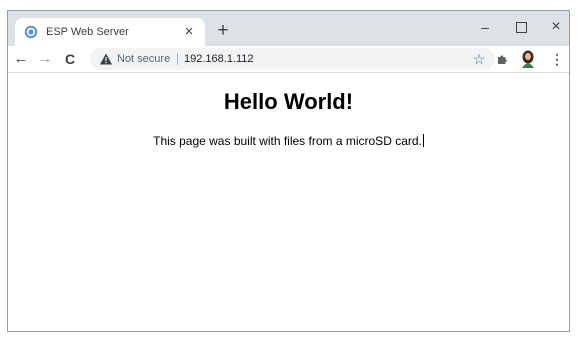 The image size is (578, 342). I want to click on address-bar: Not secure 192.168.1.112 ☆, so click(292, 59).